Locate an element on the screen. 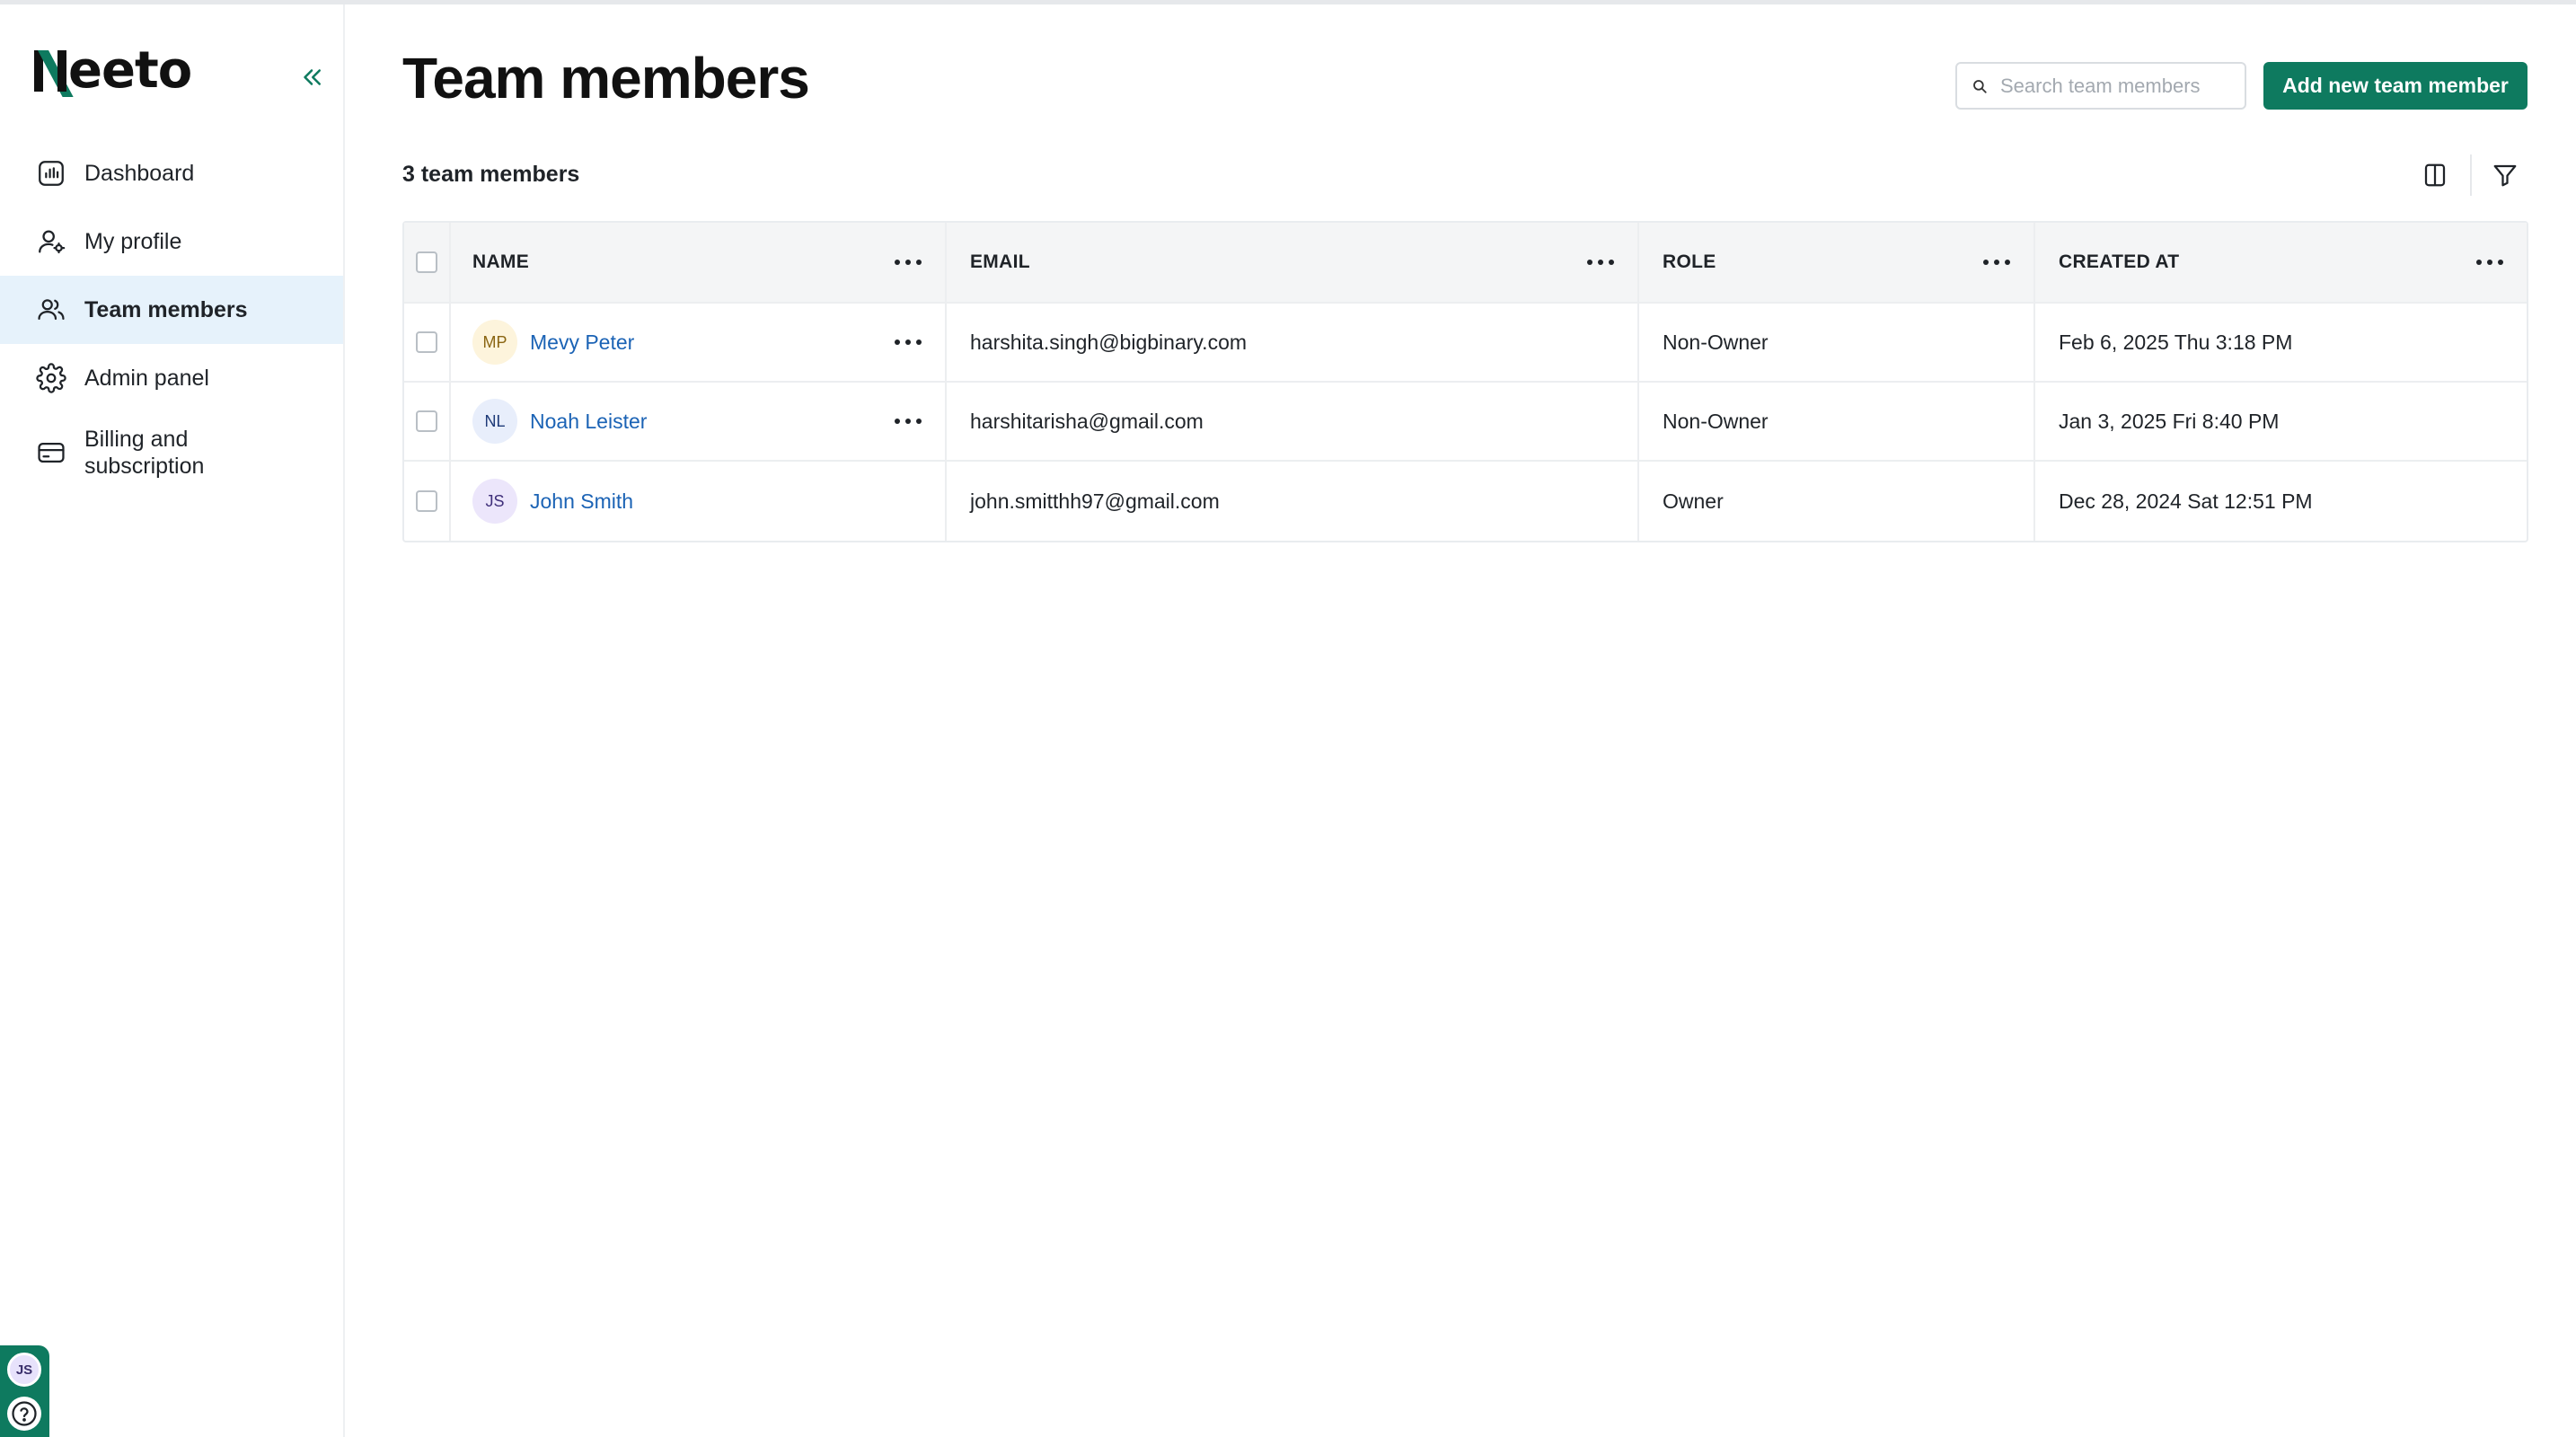  sidebar-item-label: Dashboard is located at coordinates (139, 173).